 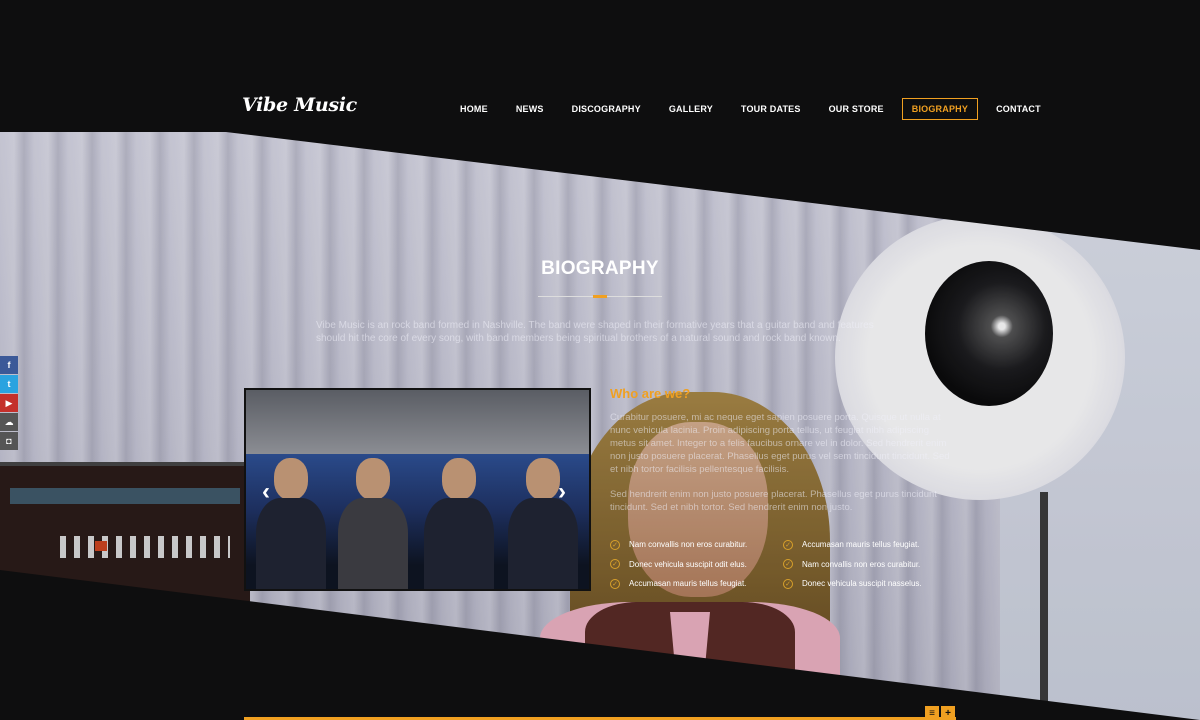 I want to click on chevron-left-icon: ‹, so click(x=266, y=492).